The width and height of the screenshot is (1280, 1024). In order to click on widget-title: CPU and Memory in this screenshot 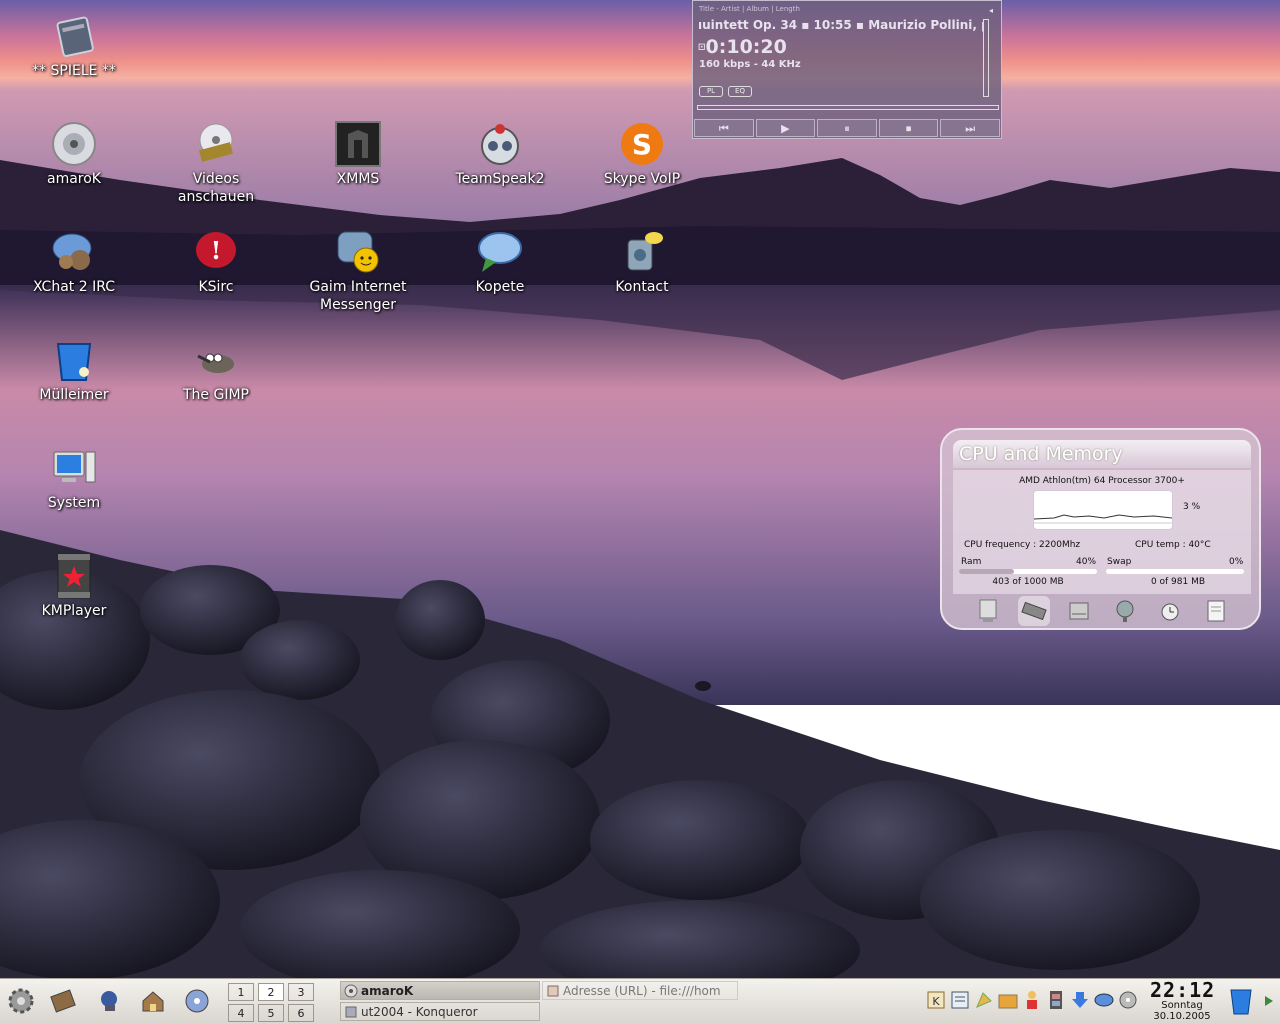, I will do `click(1102, 454)`.